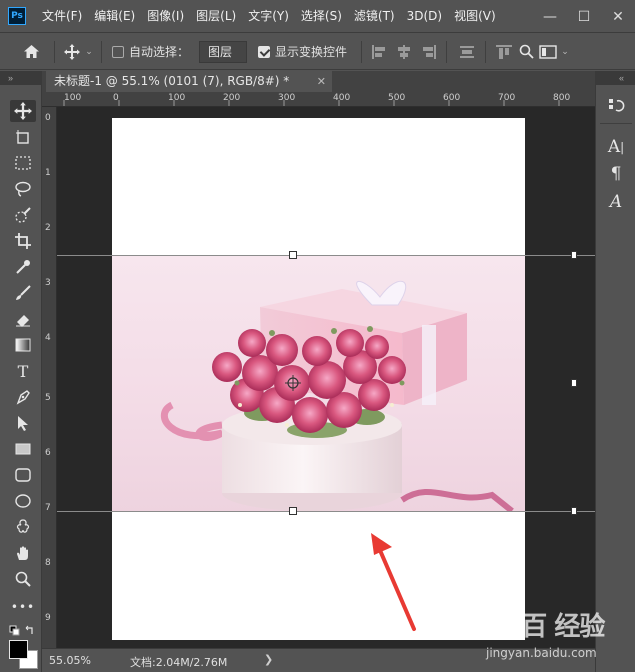  What do you see at coordinates (23, 163) in the screenshot?
I see `marquee-tool-icon` at bounding box center [23, 163].